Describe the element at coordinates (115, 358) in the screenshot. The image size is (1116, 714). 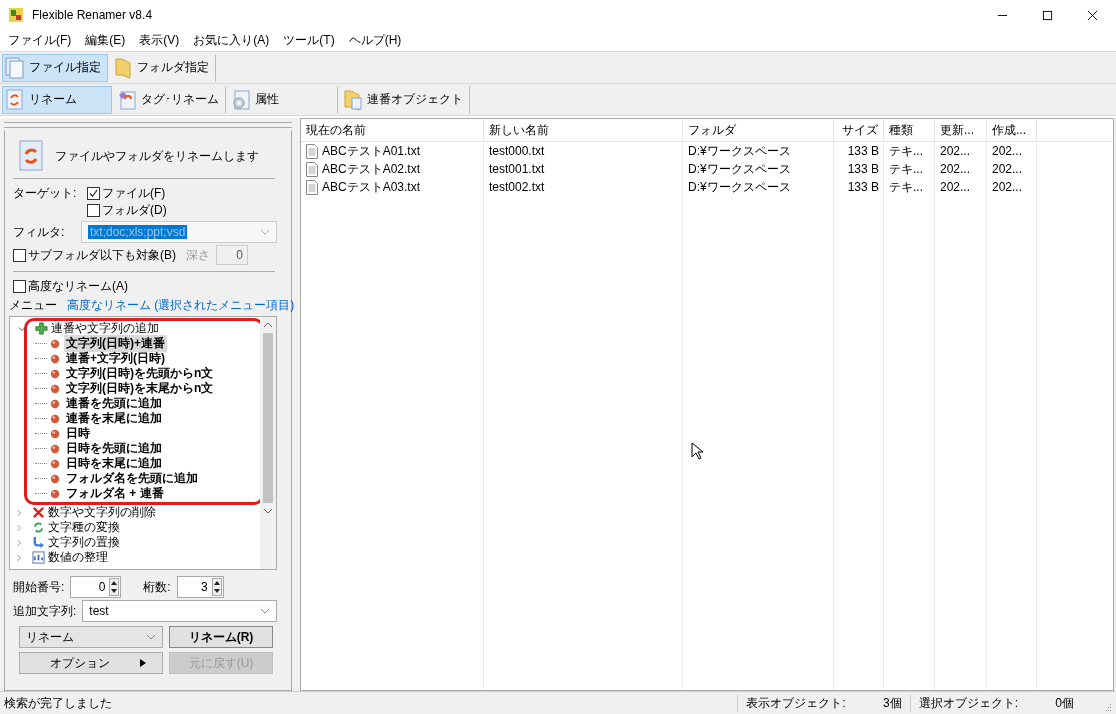
I see `tree-item: 連番+文字列(日時)` at that location.